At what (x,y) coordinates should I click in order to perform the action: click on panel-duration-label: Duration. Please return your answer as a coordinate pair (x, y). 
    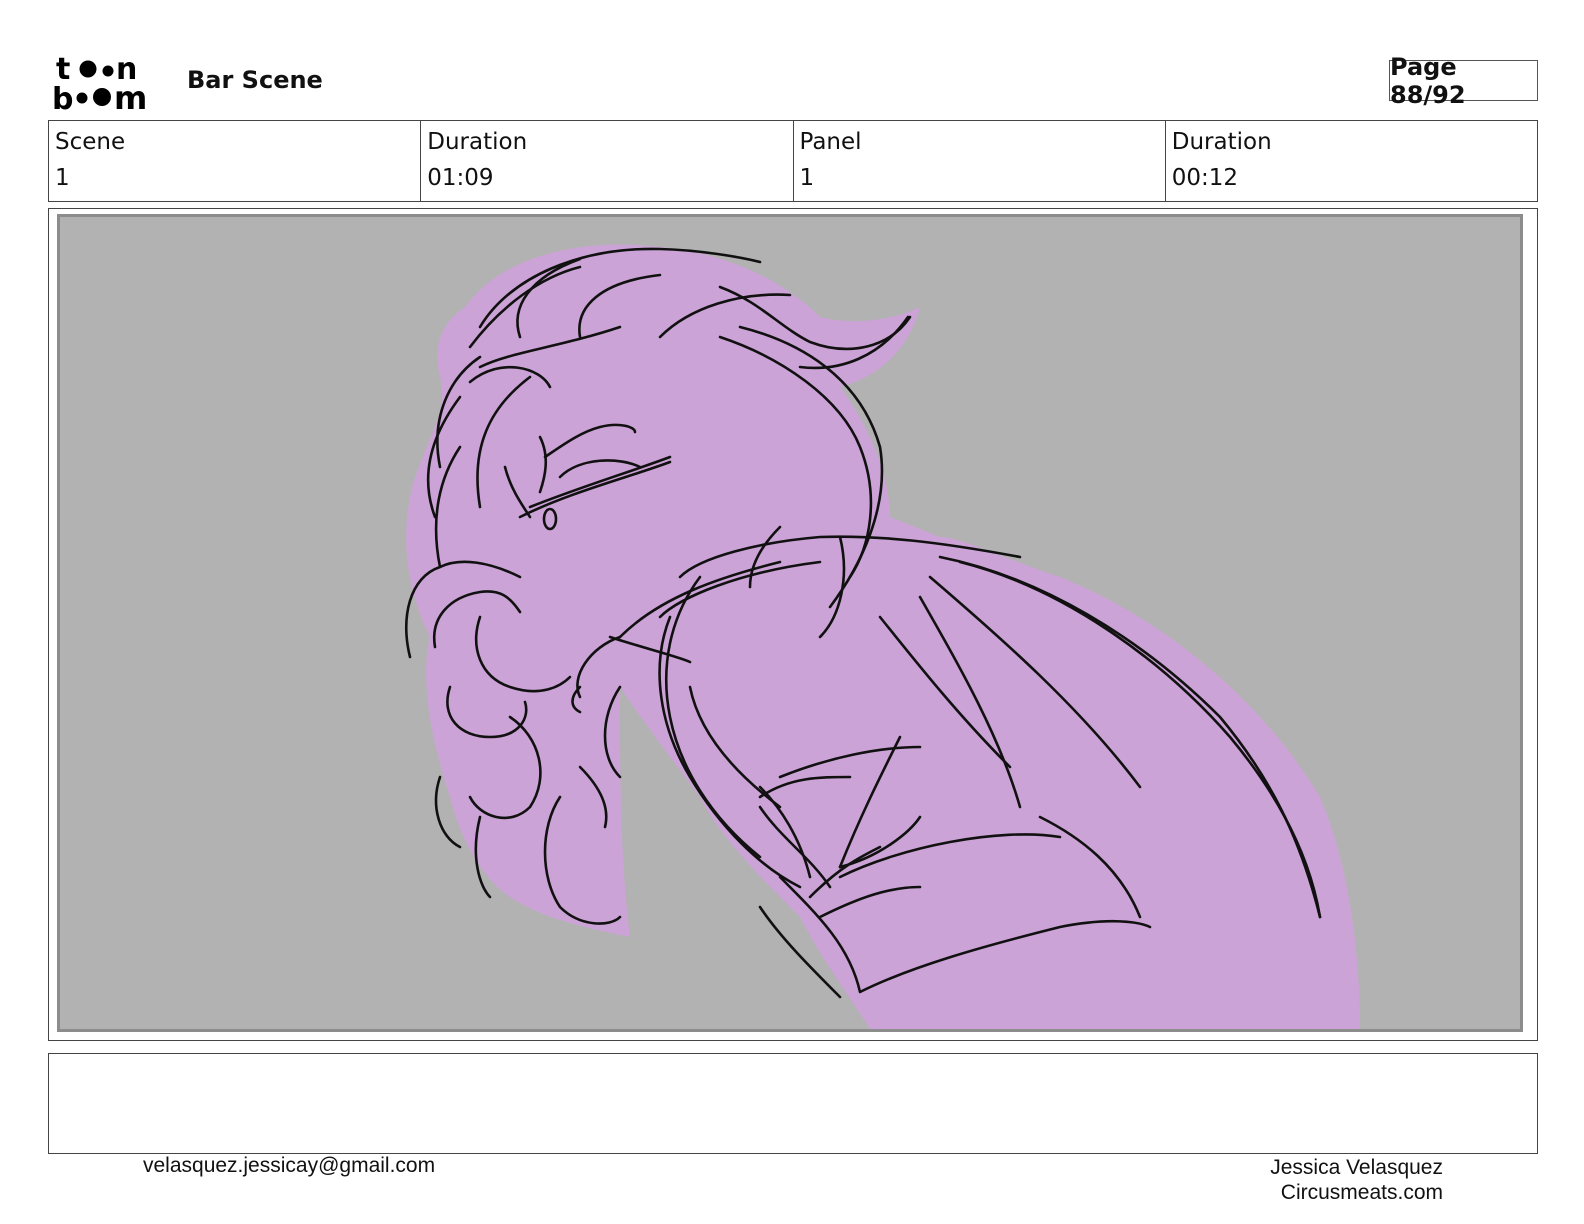
    Looking at the image, I should click on (1221, 142).